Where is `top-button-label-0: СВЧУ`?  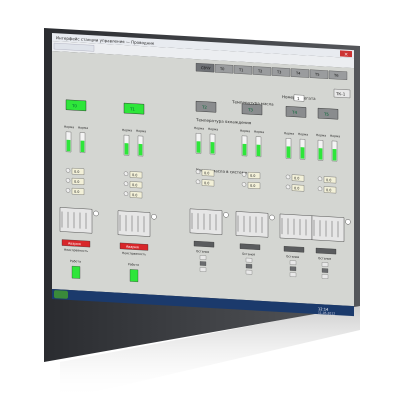 top-button-label-0: СВЧУ is located at coordinates (206, 68).